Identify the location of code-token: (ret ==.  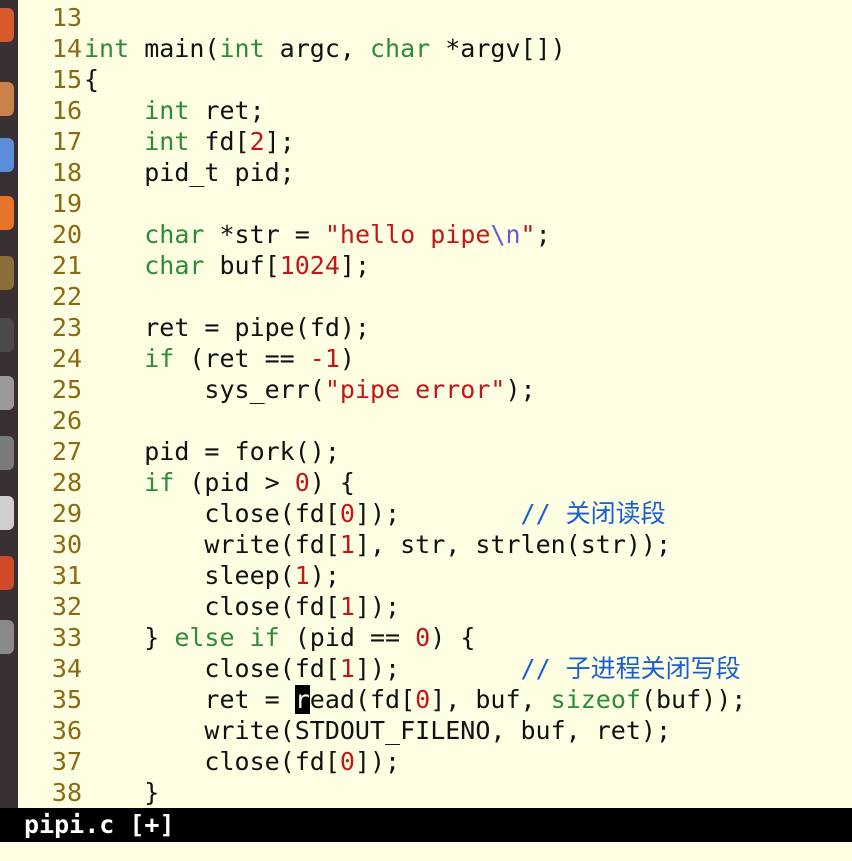
(242, 358).